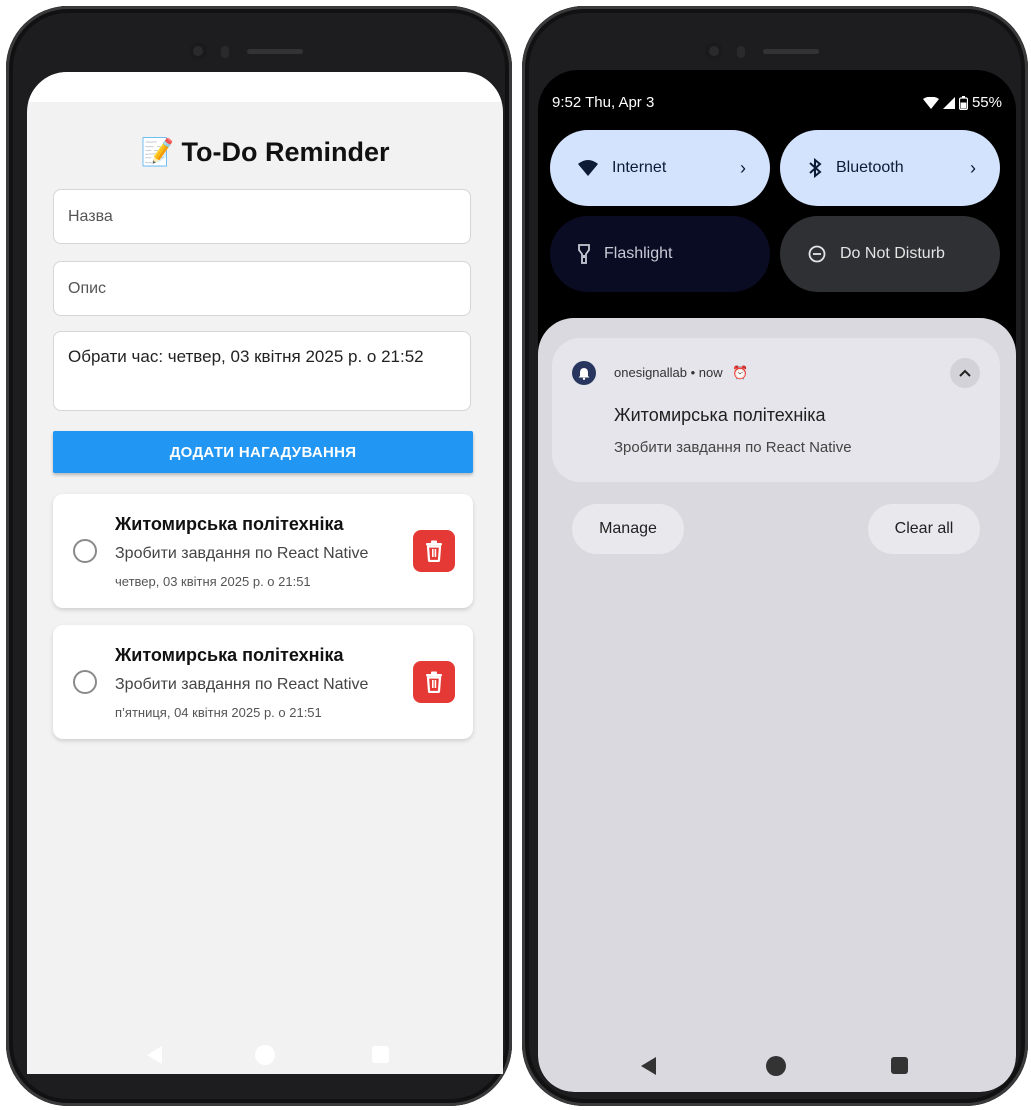 The image size is (1031, 1110). I want to click on manage-button: Manage, so click(628, 529).